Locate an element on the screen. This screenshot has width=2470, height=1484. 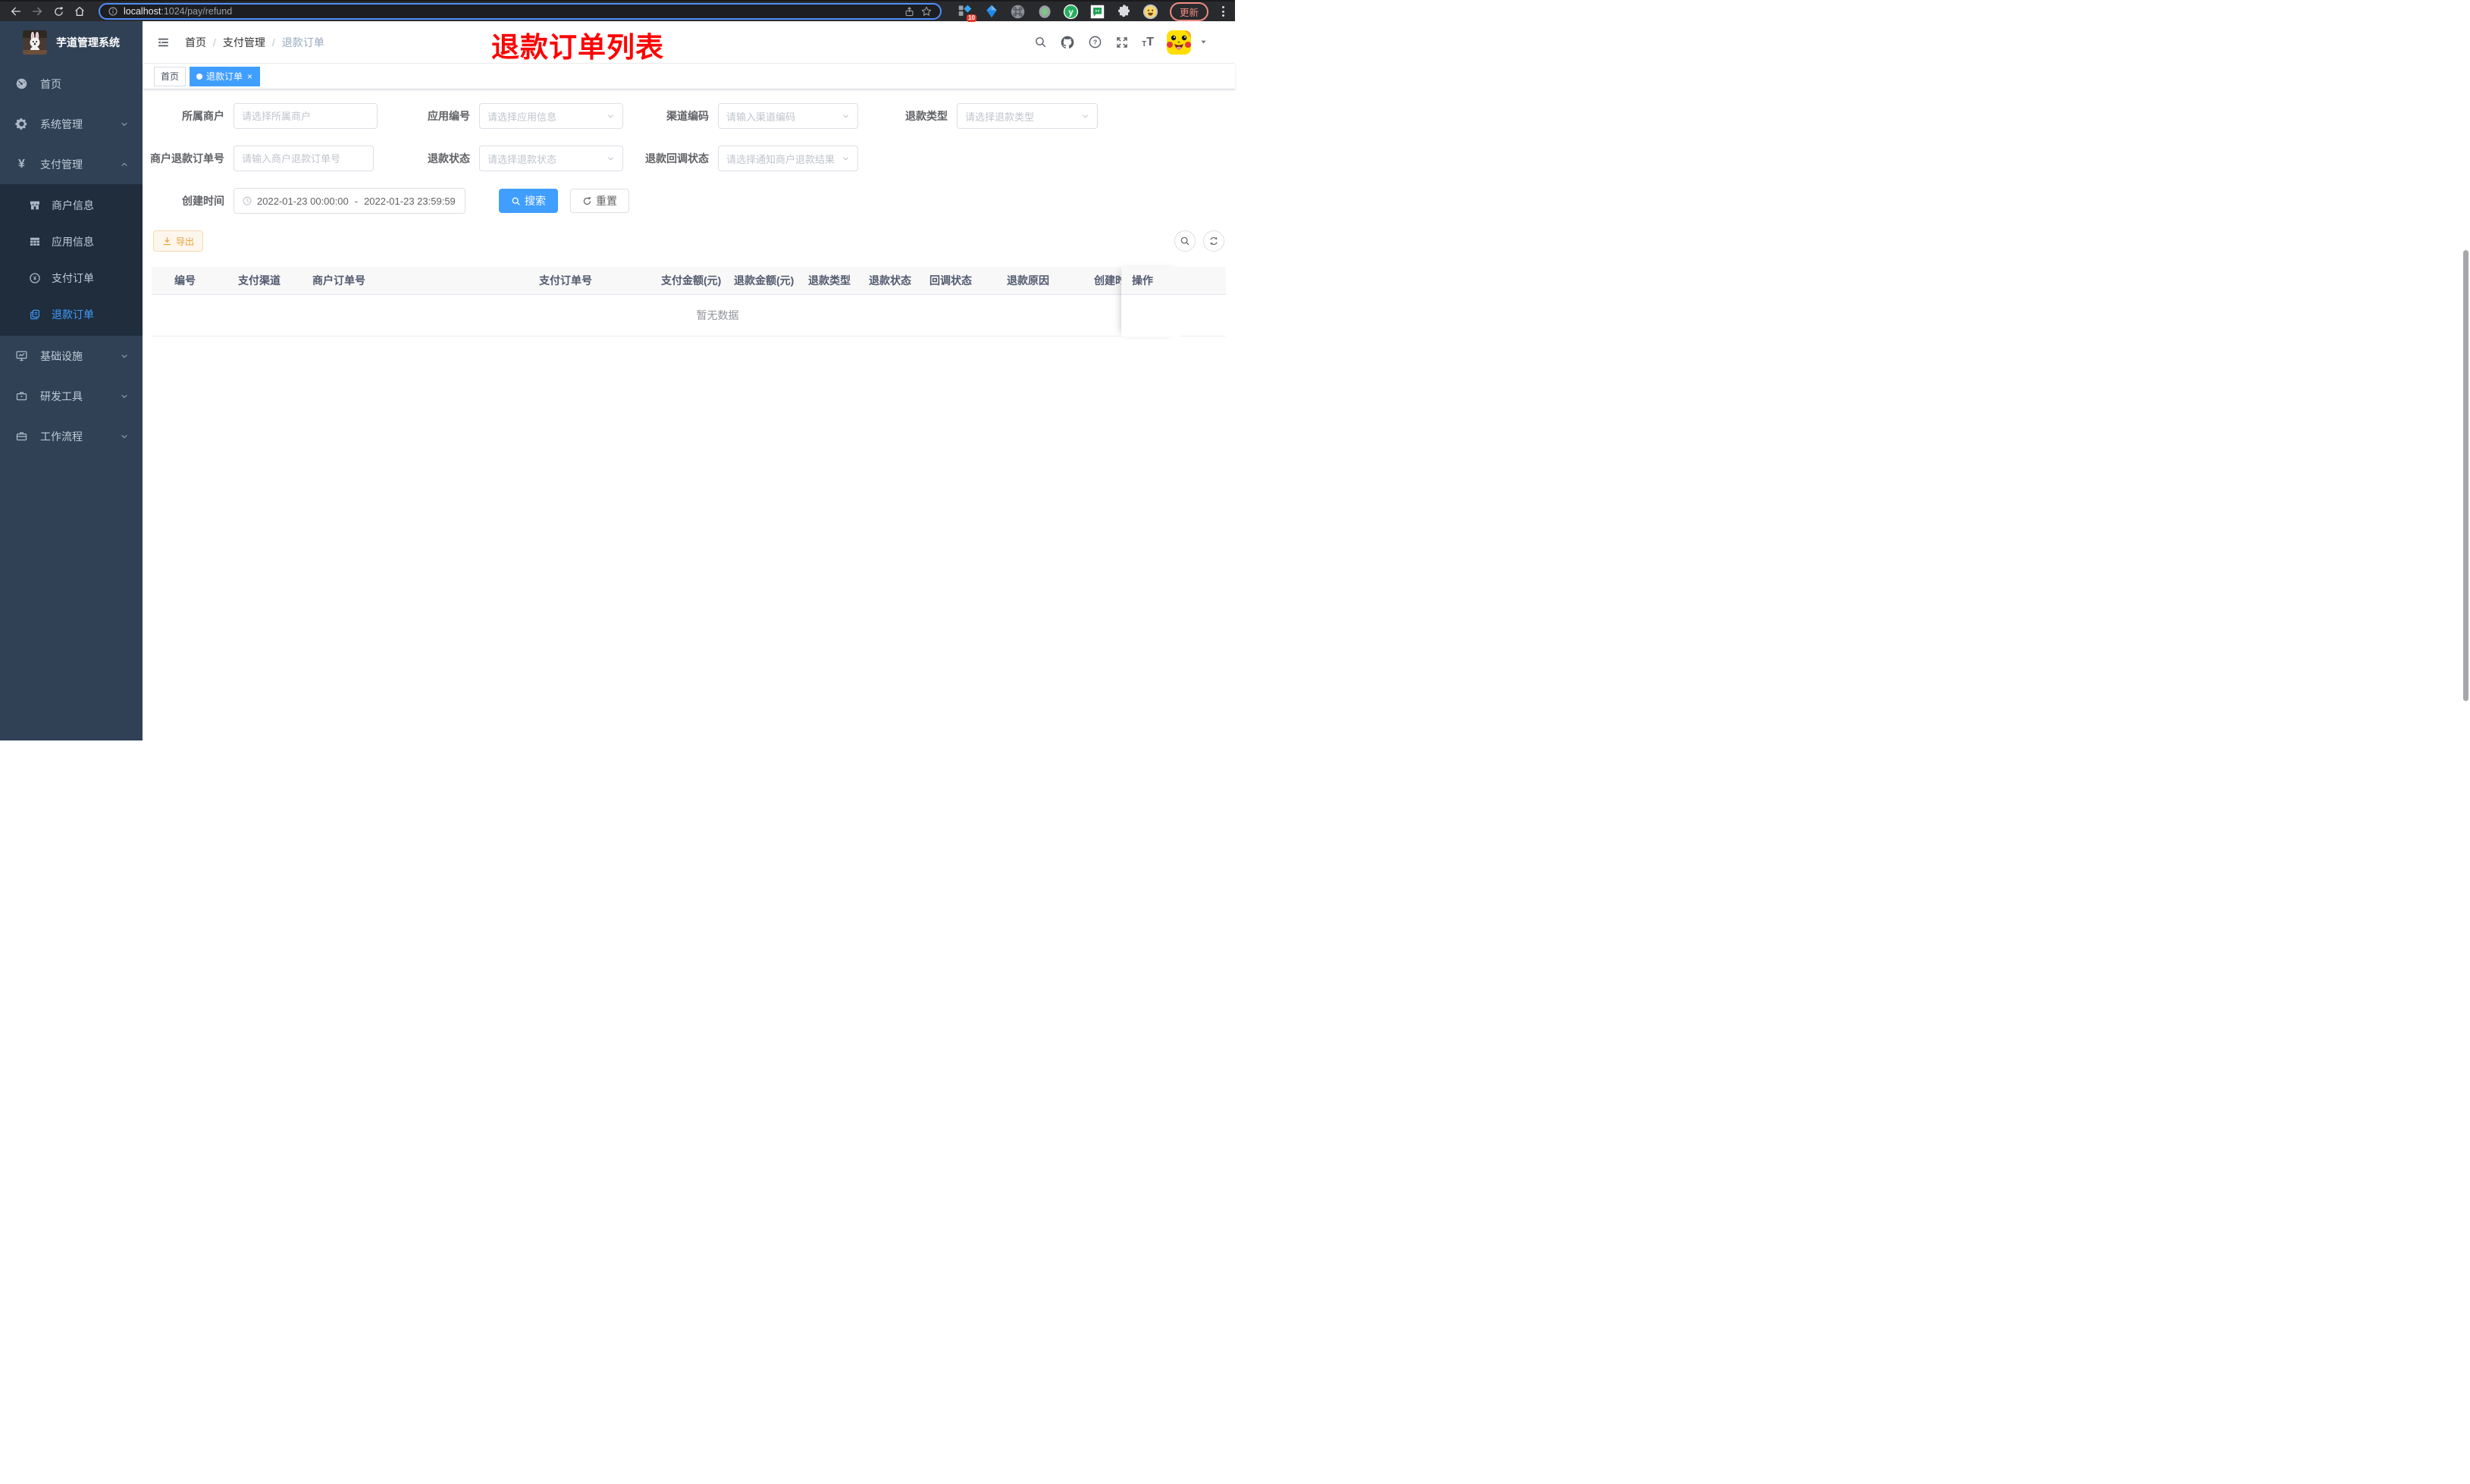
browser-home-button is located at coordinates (79, 12).